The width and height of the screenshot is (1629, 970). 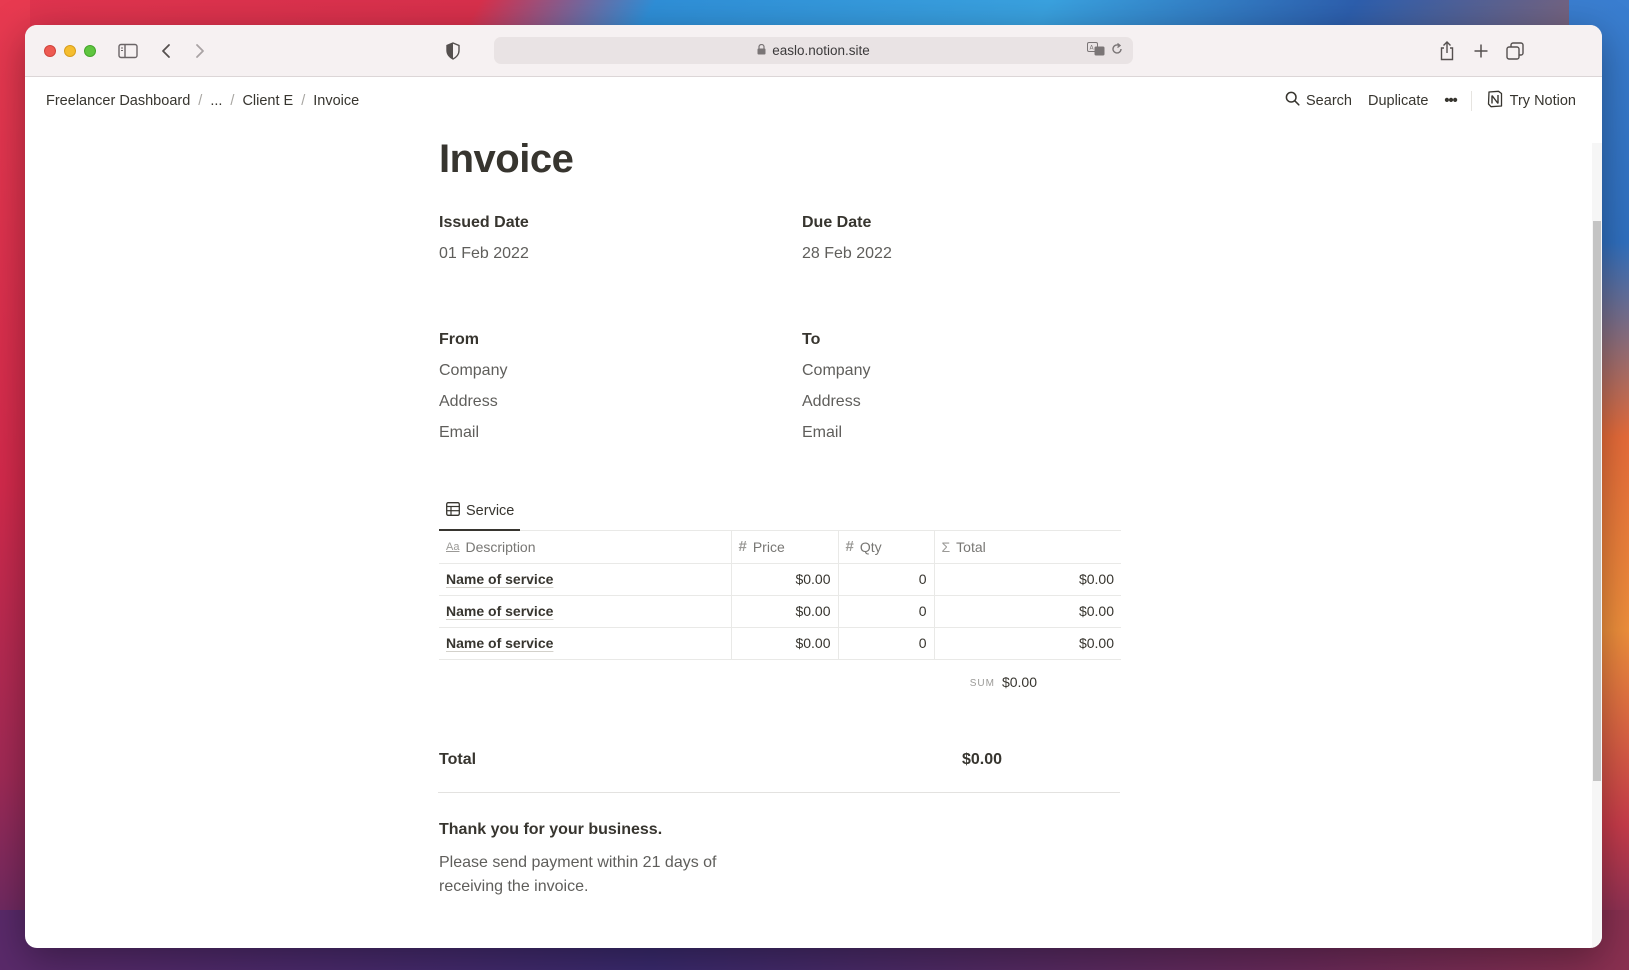 I want to click on lock-icon, so click(x=761, y=50).